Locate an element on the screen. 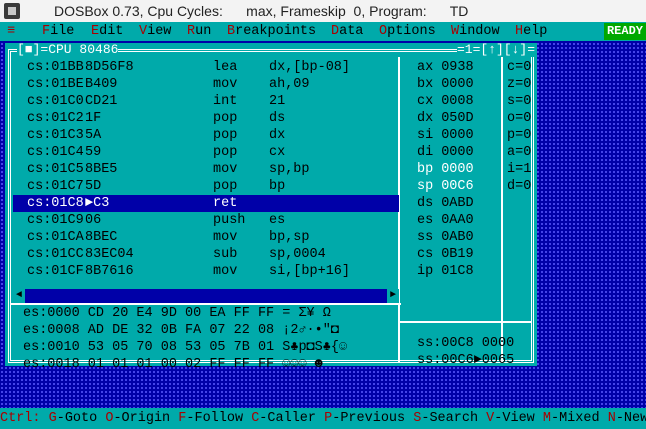  menu-run: Run is located at coordinates (199, 31).